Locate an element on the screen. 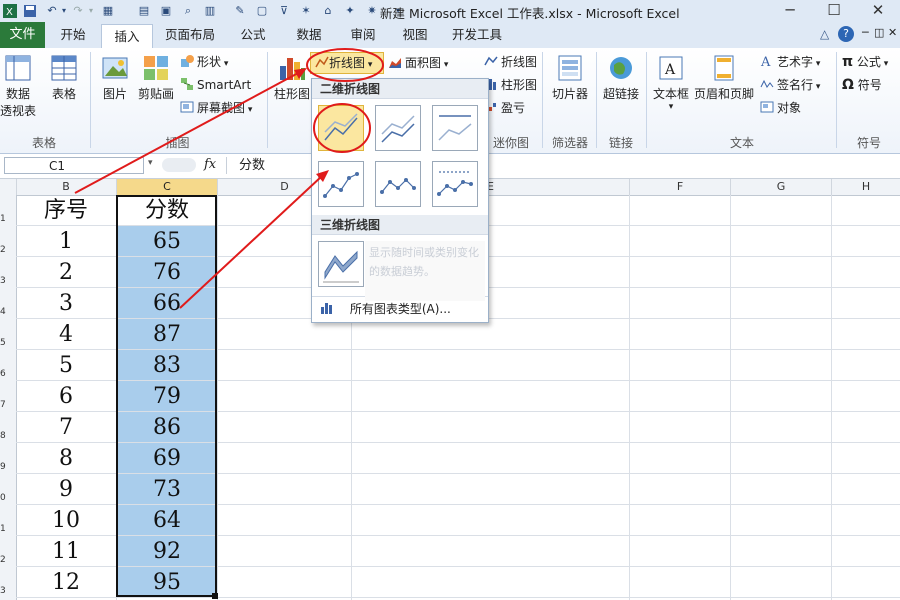 The image size is (900, 600). annotation-circle-line-button is located at coordinates (345, 65).